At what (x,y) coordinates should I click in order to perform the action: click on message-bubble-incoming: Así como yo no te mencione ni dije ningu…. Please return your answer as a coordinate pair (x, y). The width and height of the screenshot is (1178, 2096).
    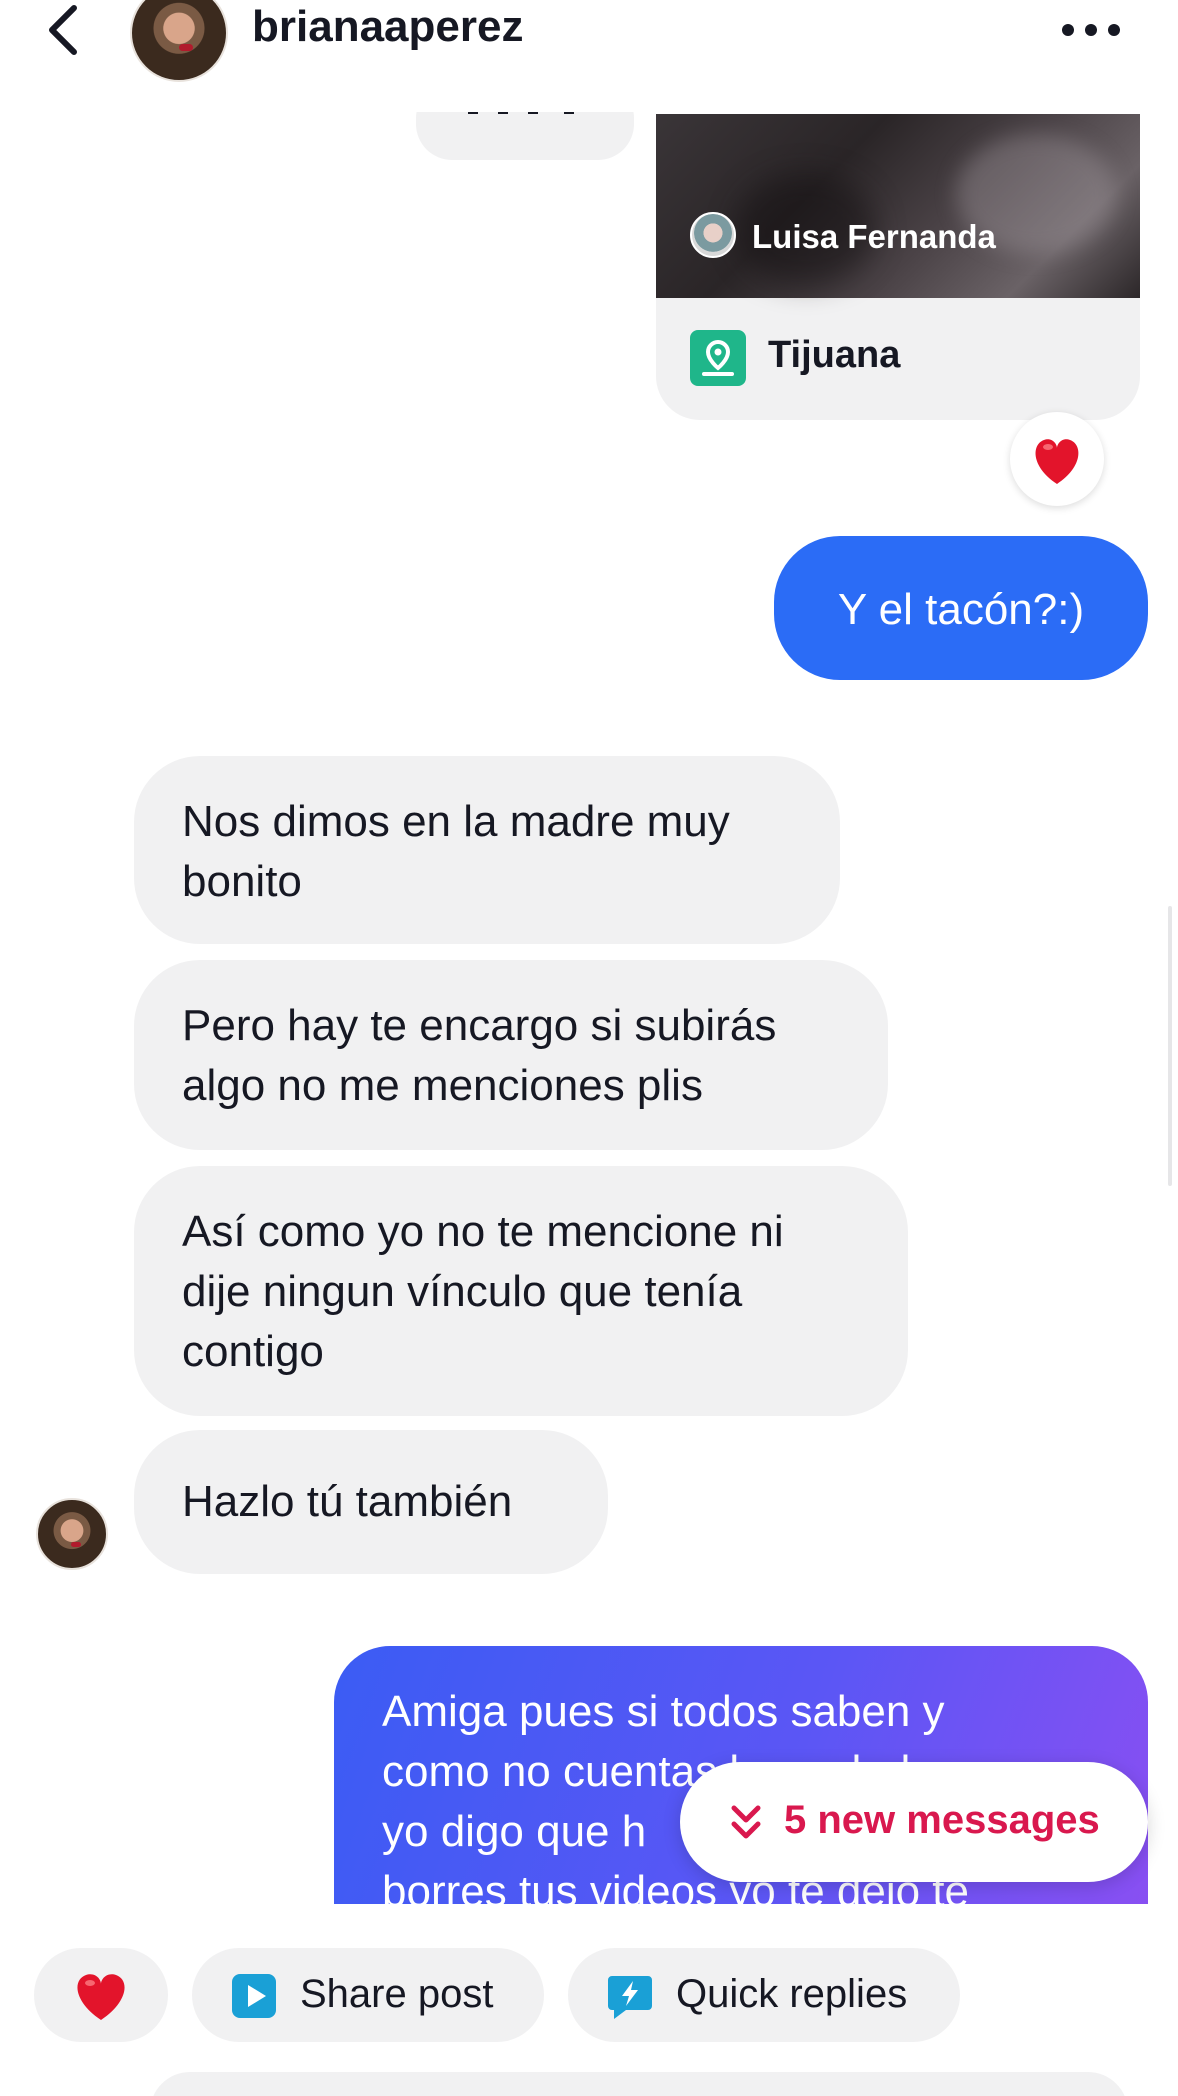
    Looking at the image, I should click on (521, 1291).